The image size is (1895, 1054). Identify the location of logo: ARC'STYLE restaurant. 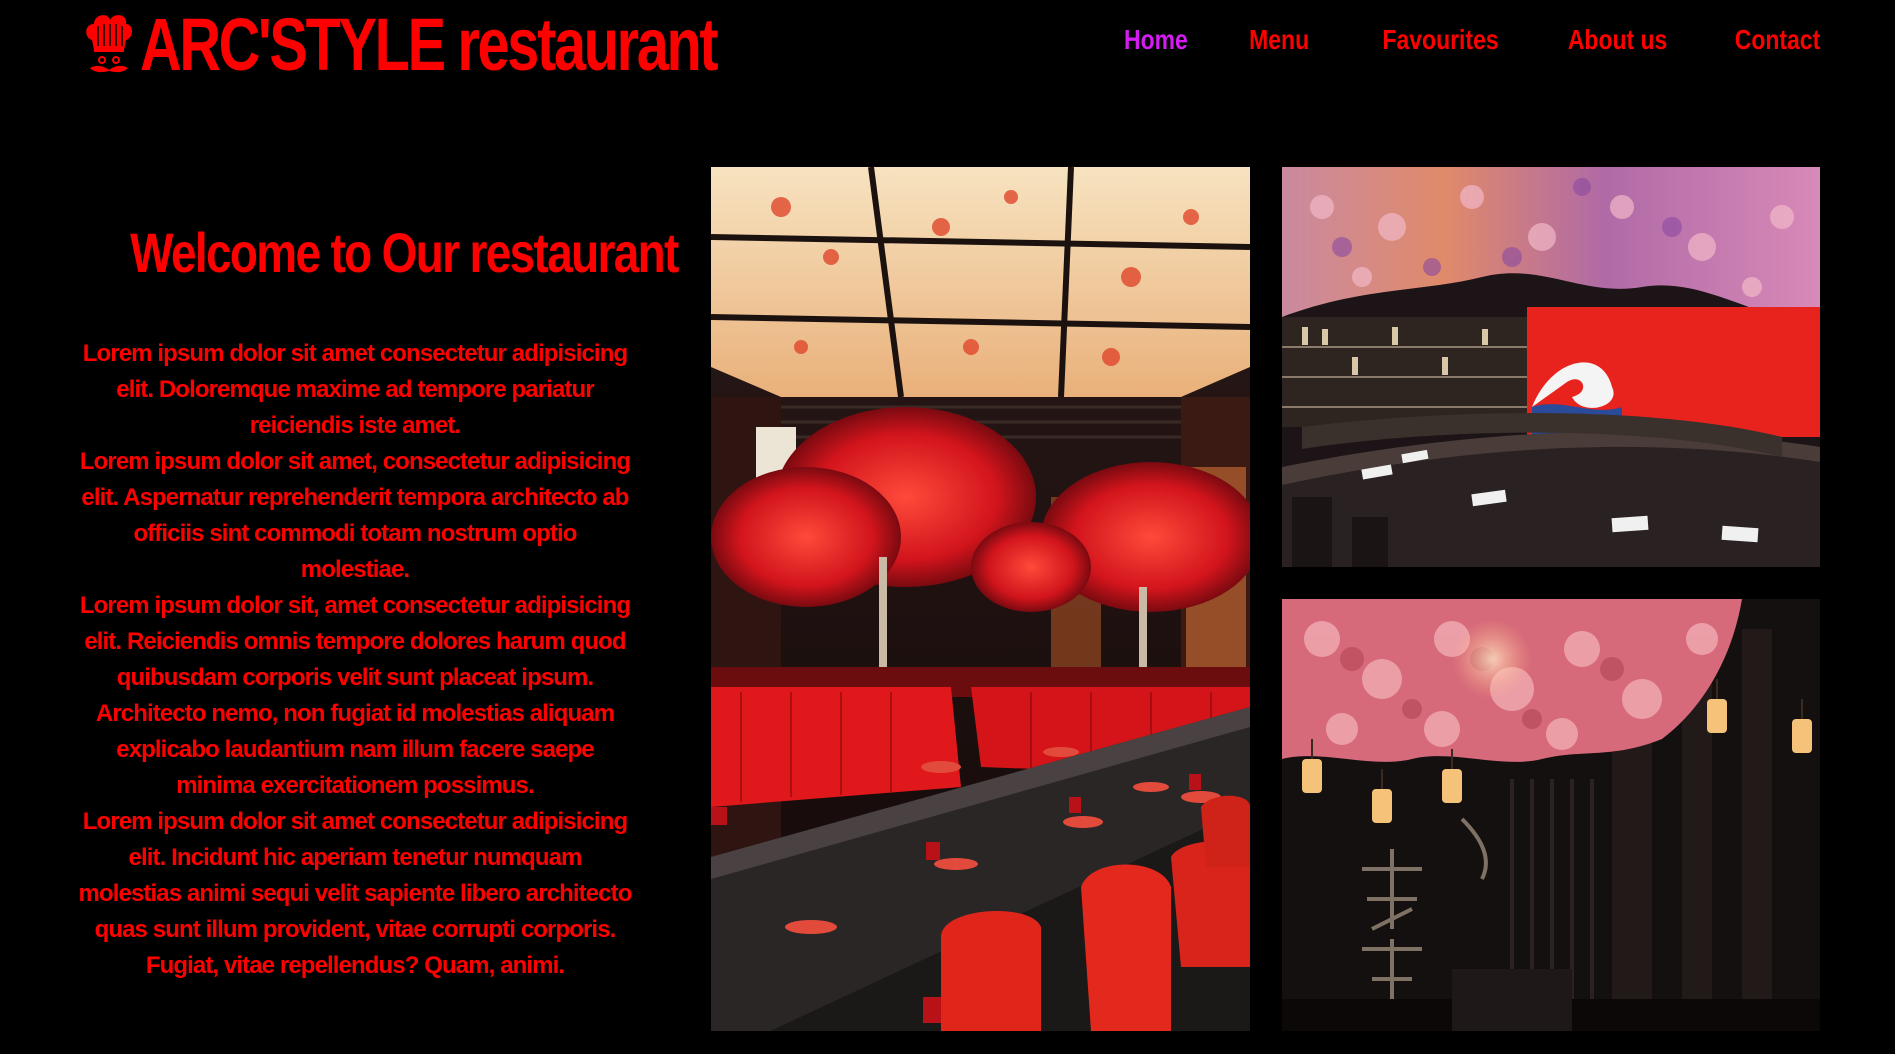
(480, 45).